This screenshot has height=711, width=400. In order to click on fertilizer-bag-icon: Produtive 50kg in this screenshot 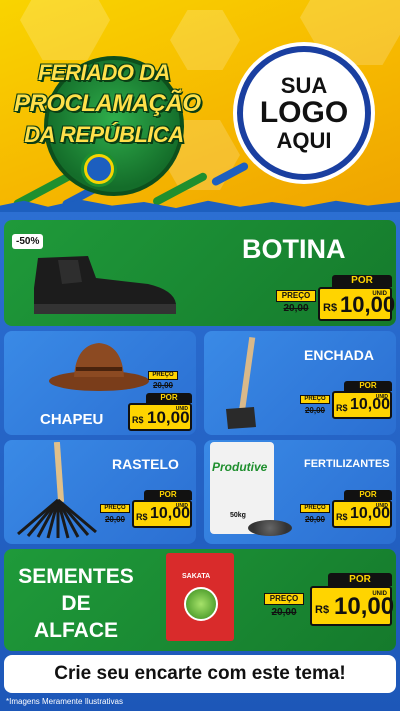, I will do `click(251, 490)`.